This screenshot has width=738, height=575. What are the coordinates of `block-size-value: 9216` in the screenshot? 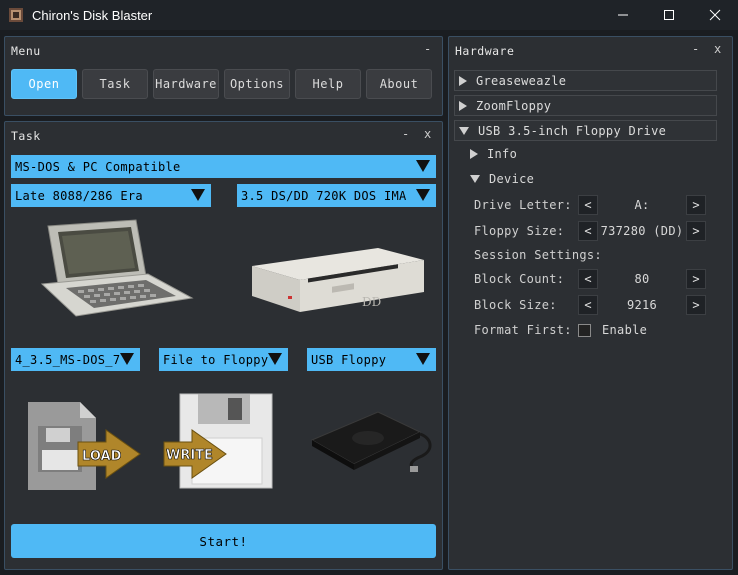 It's located at (642, 305).